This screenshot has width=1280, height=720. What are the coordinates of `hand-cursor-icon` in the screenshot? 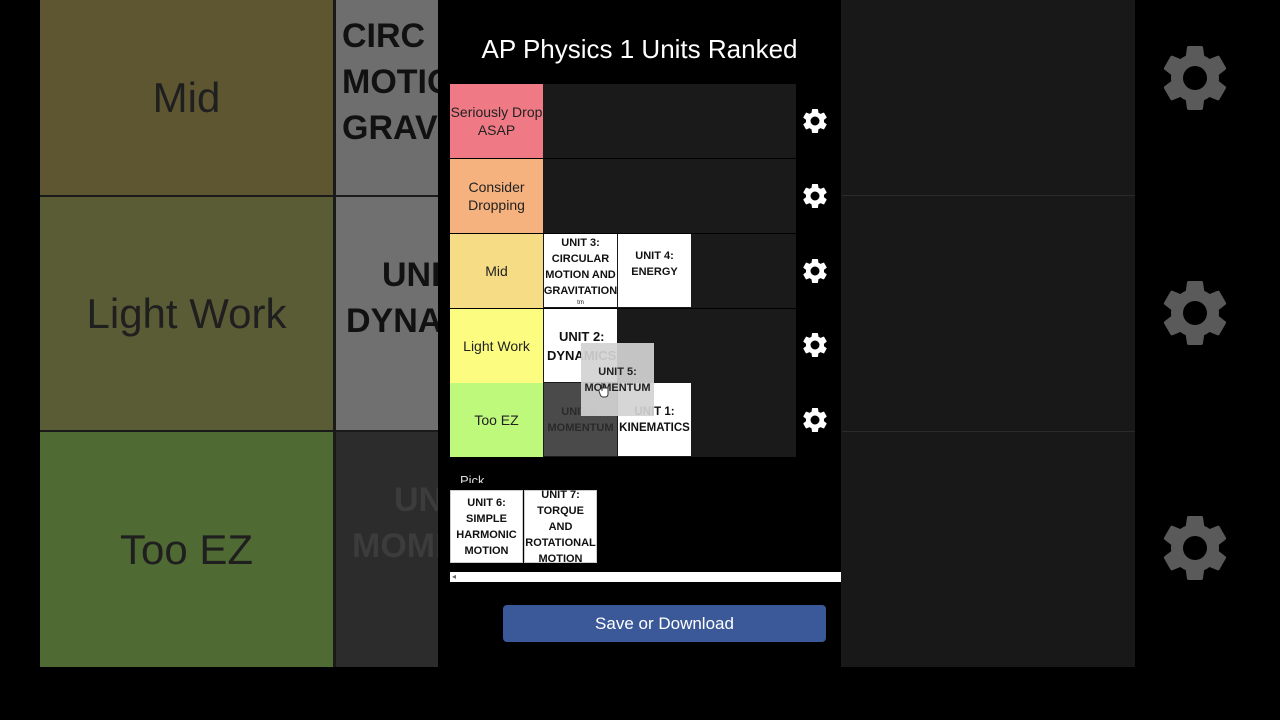 It's located at (603, 390).